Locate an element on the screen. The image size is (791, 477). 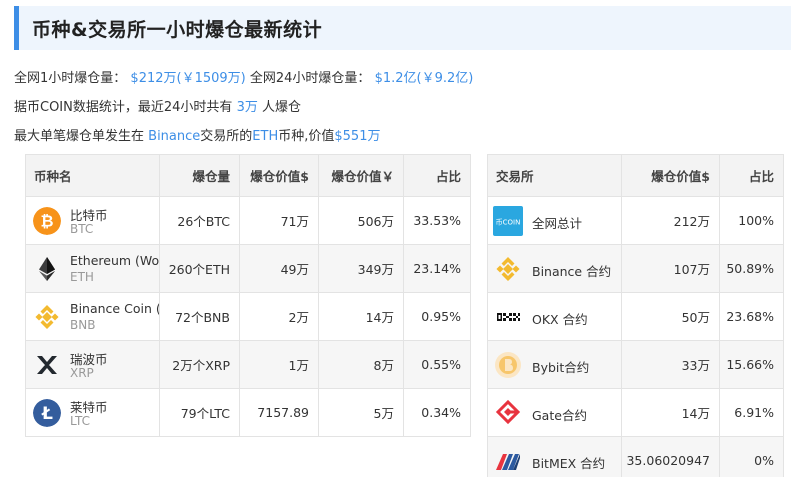
exchange-name: Gate合约 is located at coordinates (559, 414).